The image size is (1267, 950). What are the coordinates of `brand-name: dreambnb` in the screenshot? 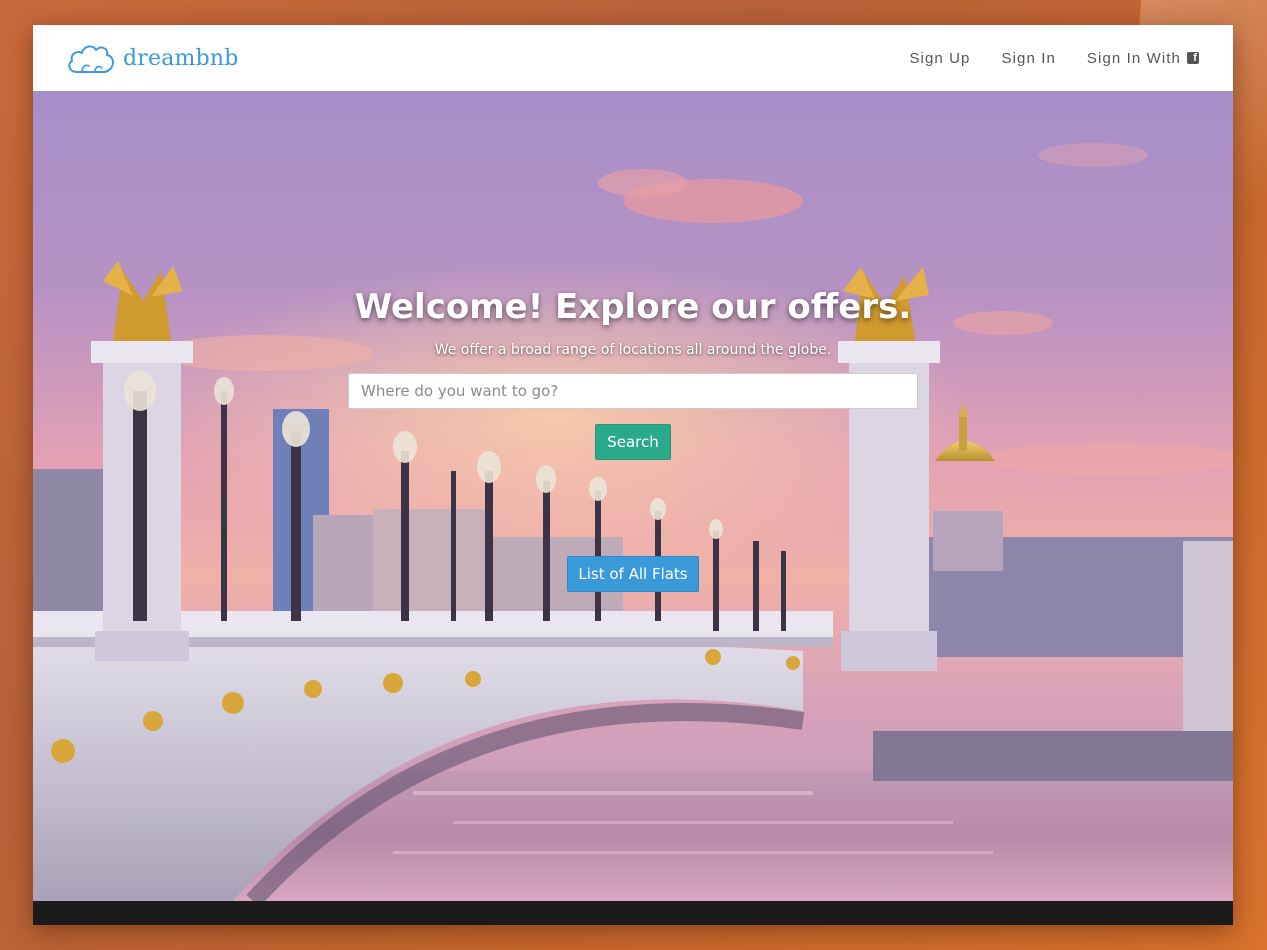 It's located at (181, 58).